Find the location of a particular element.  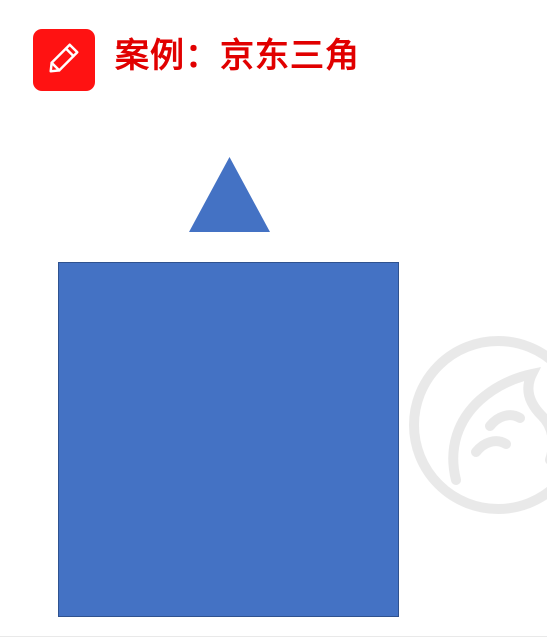

bottom-divider is located at coordinates (273, 636).